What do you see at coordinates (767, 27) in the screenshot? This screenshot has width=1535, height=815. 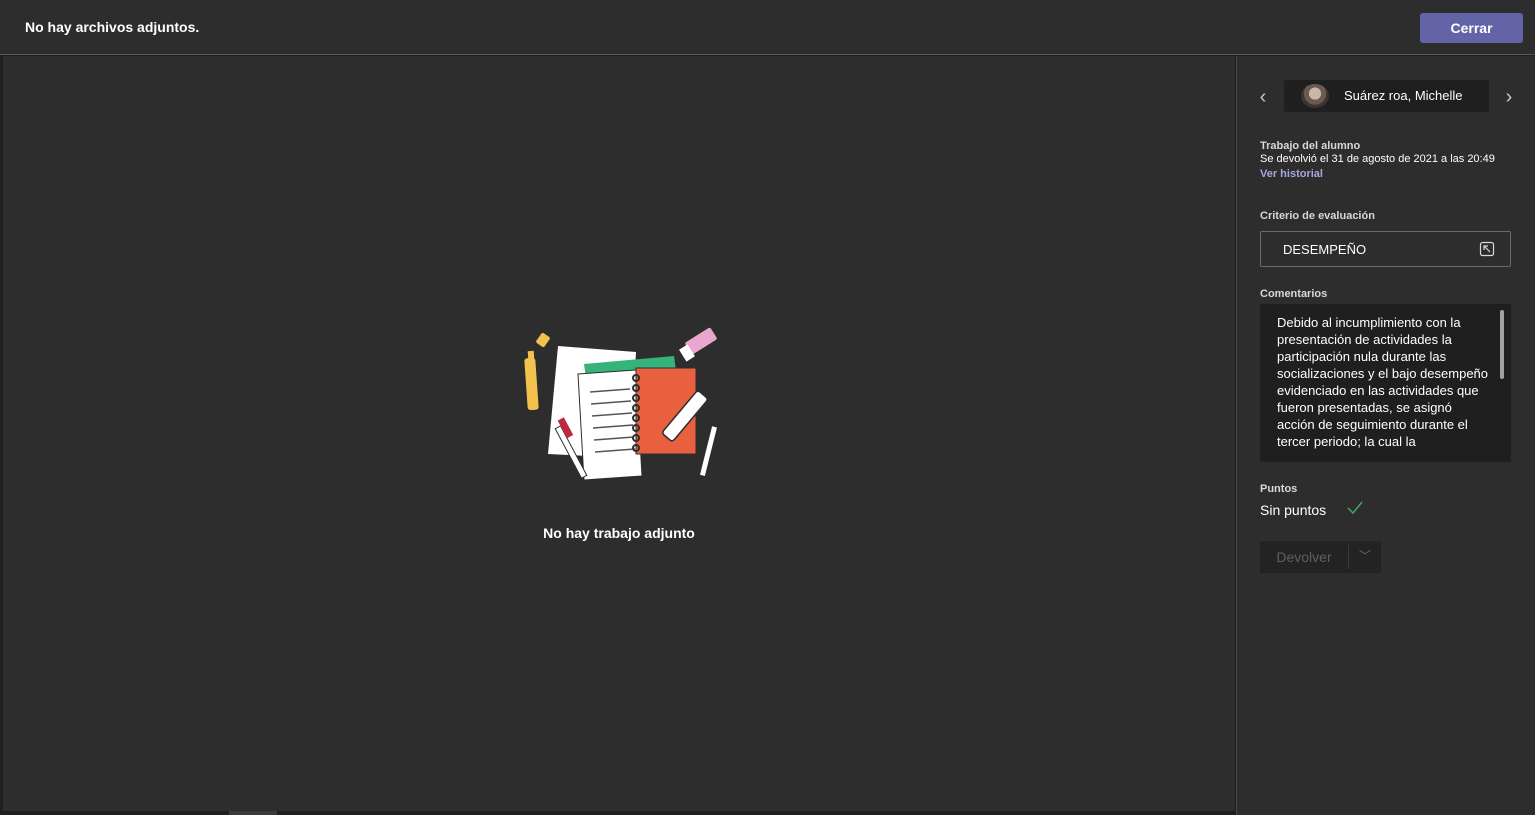 I see `top-bar: No hay archivos adjuntos. Cerrar` at bounding box center [767, 27].